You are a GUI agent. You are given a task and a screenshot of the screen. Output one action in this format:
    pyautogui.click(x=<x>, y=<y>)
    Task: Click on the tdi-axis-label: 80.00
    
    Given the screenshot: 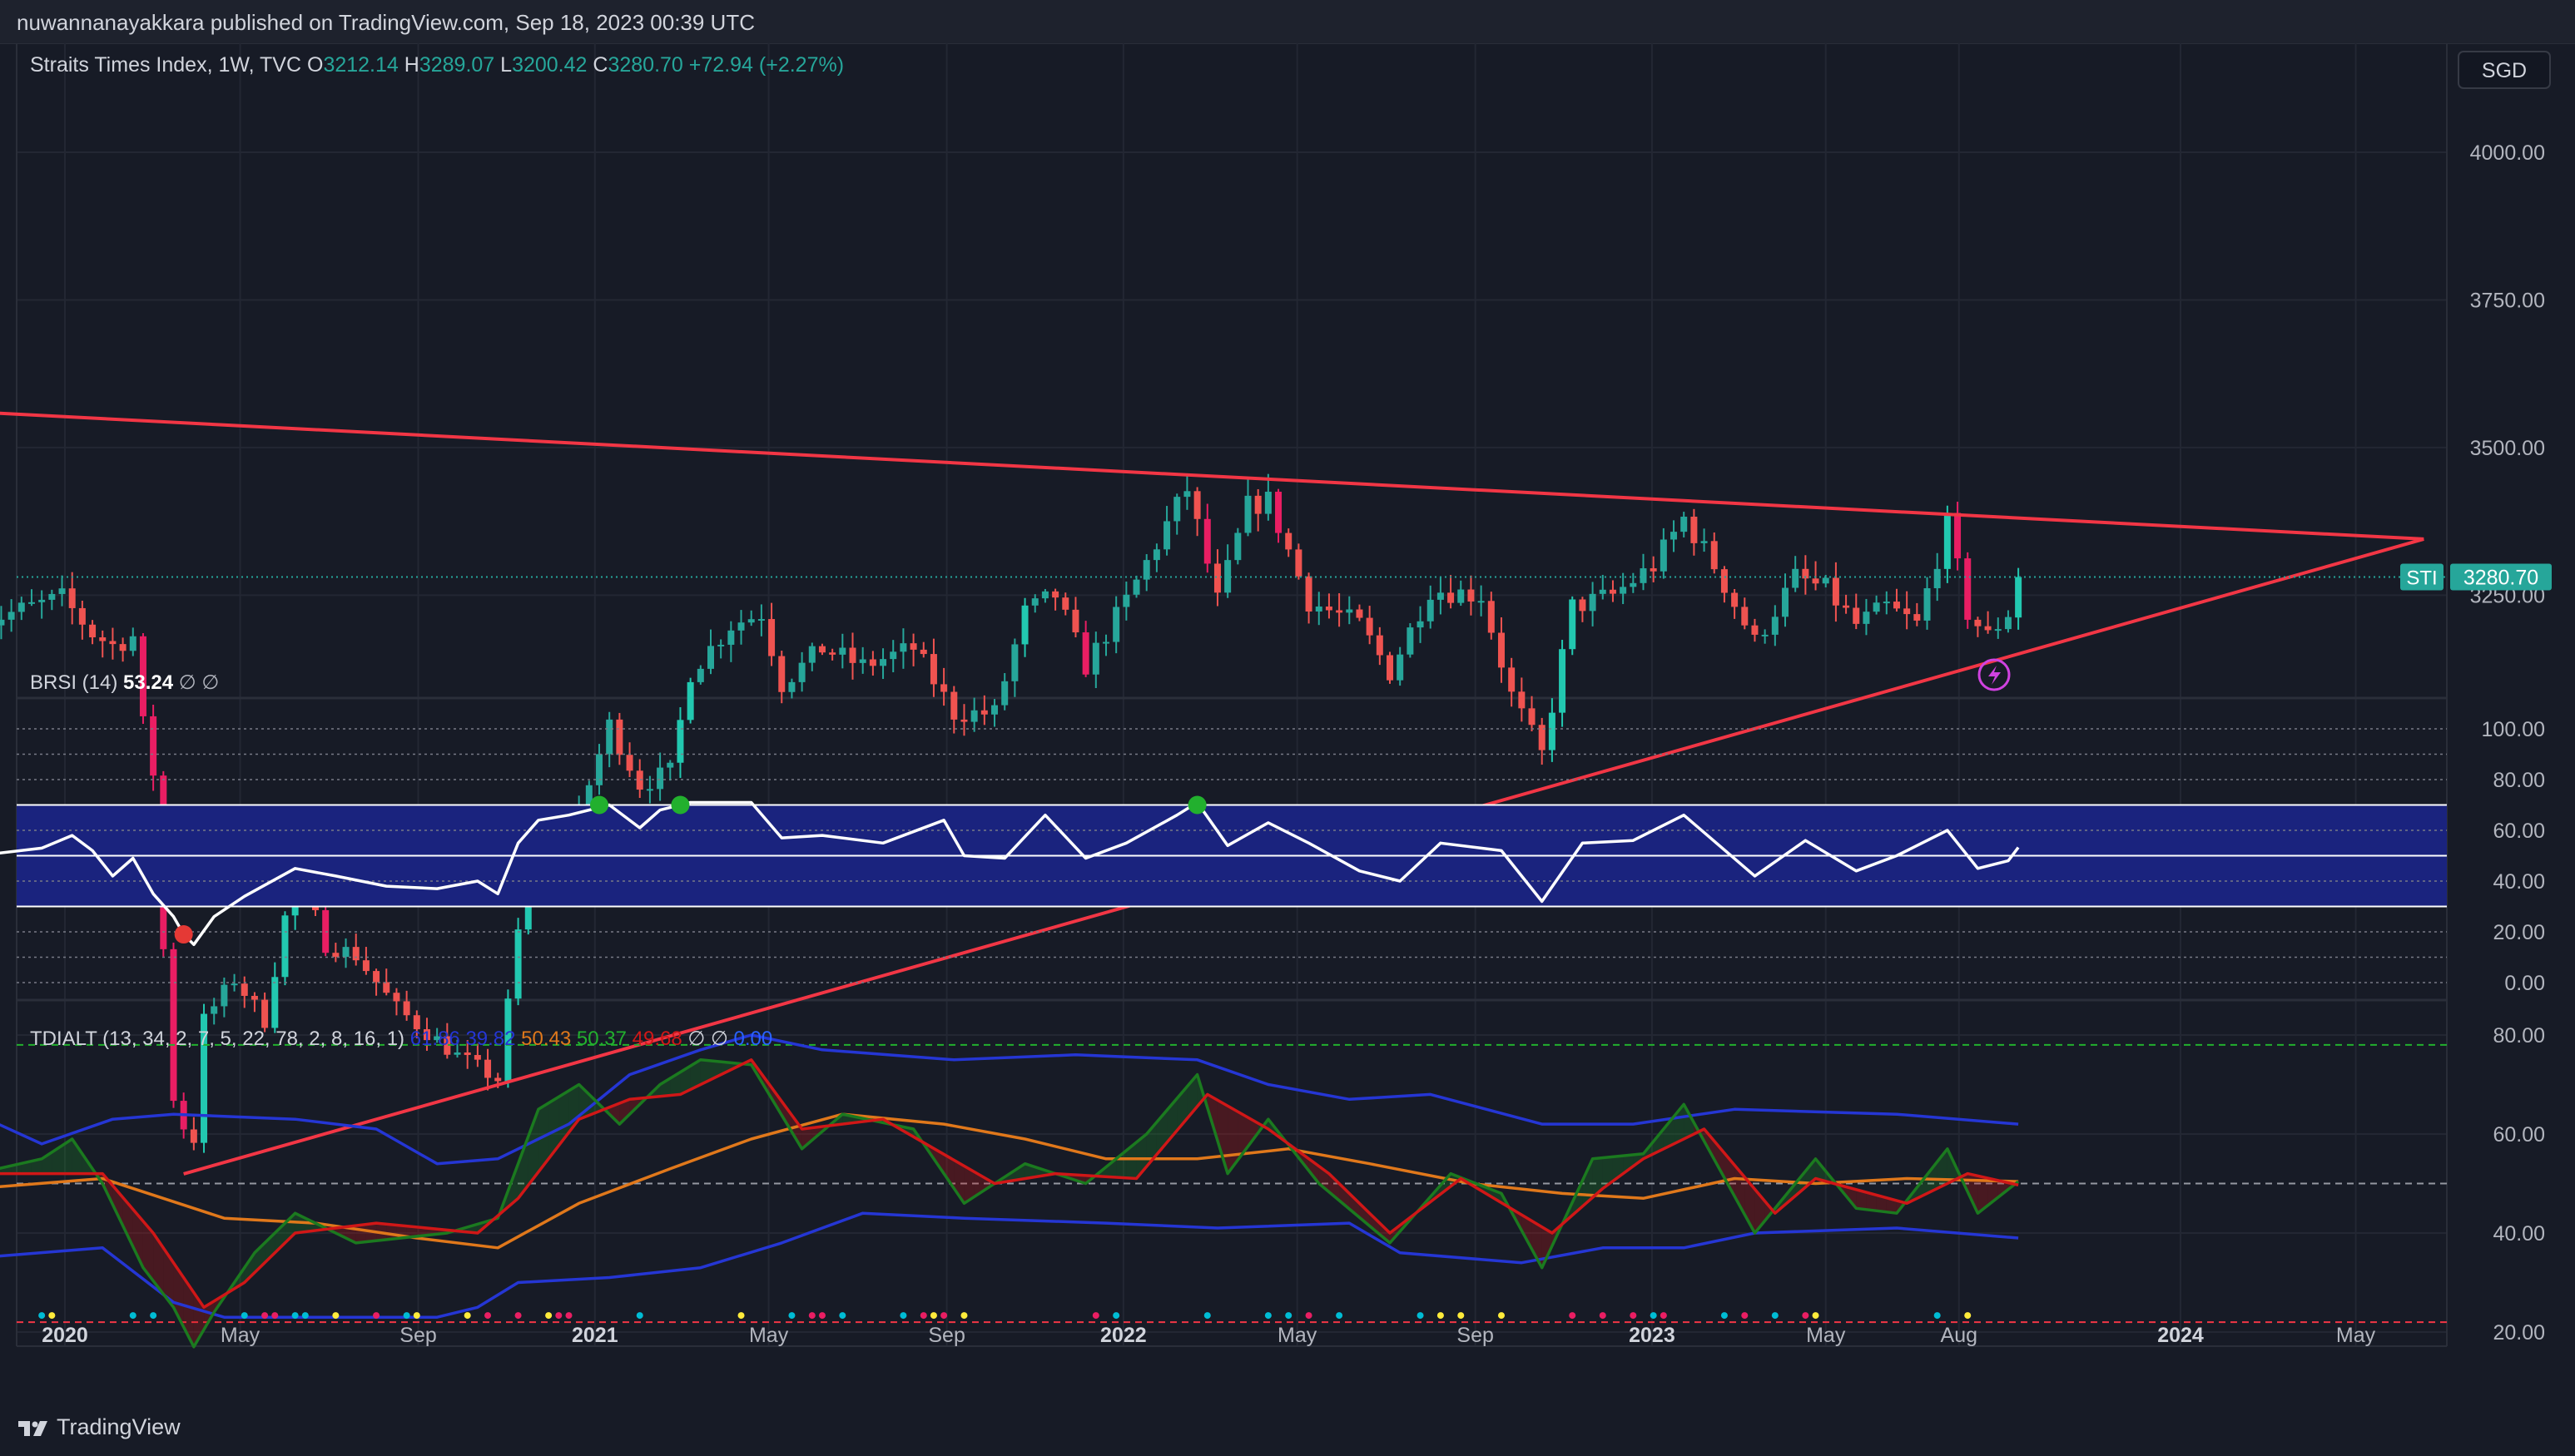 What is the action you would take?
    pyautogui.click(x=2519, y=1035)
    